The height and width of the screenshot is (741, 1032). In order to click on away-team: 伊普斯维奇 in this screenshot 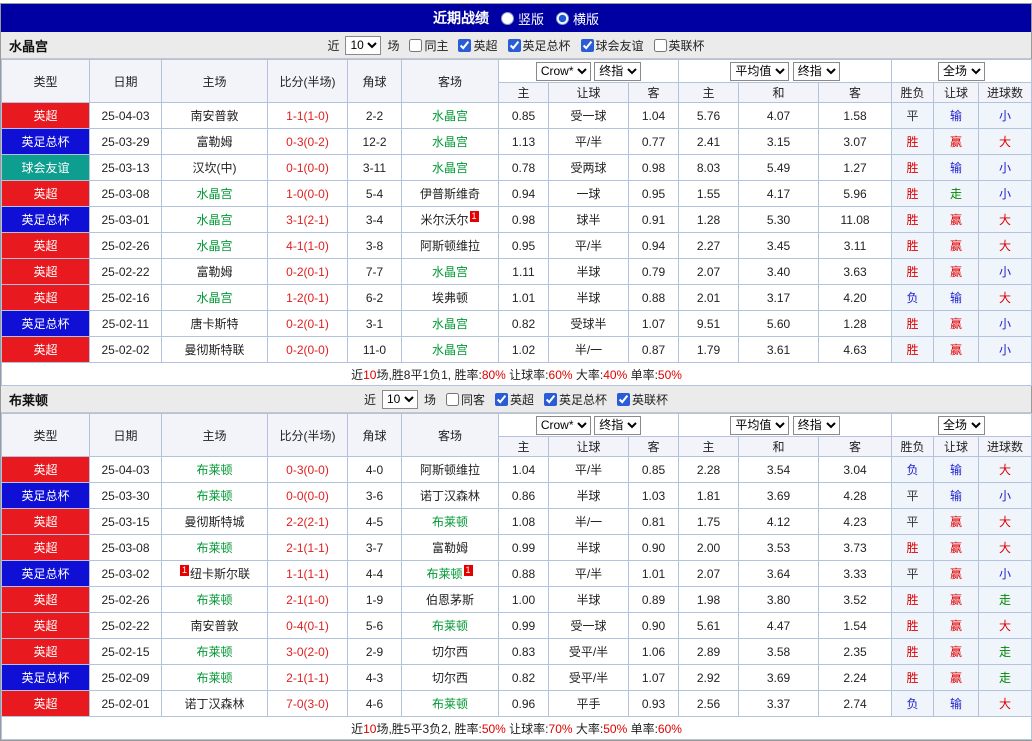, I will do `click(450, 193)`.